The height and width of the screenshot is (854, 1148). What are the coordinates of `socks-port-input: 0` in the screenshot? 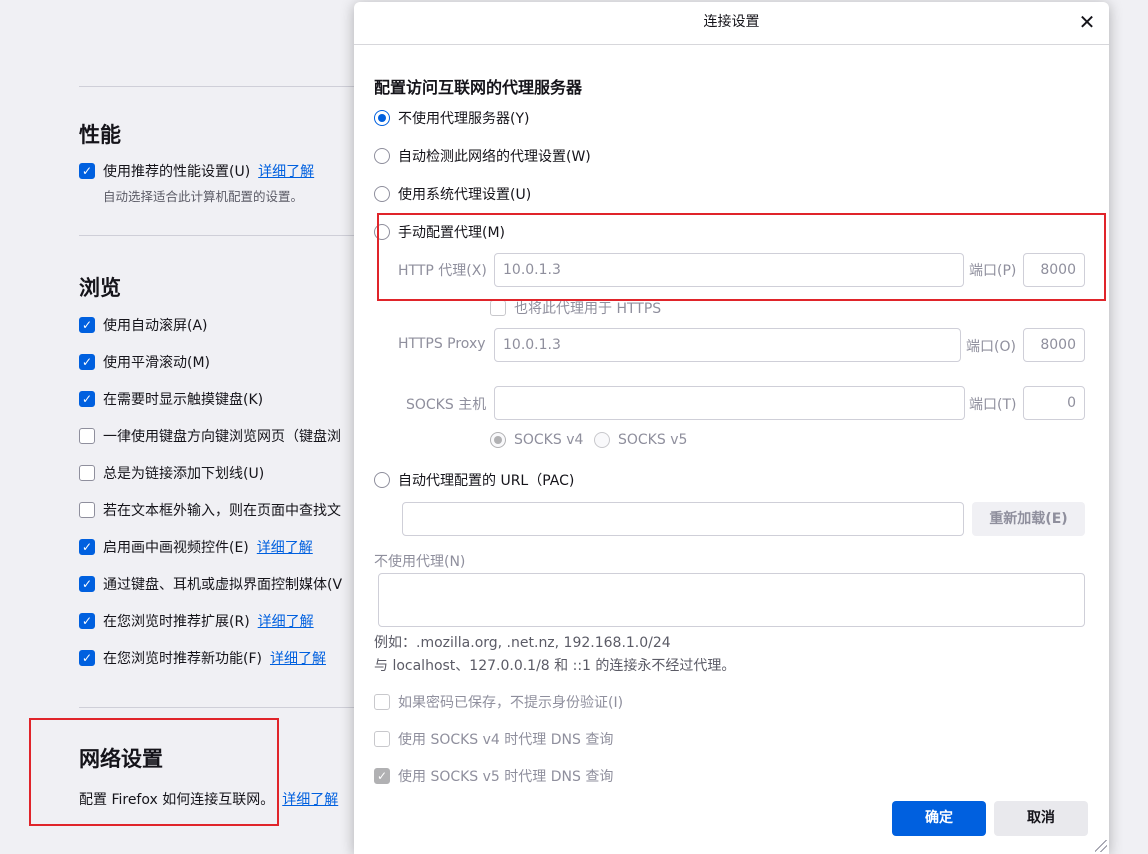 It's located at (1054, 403).